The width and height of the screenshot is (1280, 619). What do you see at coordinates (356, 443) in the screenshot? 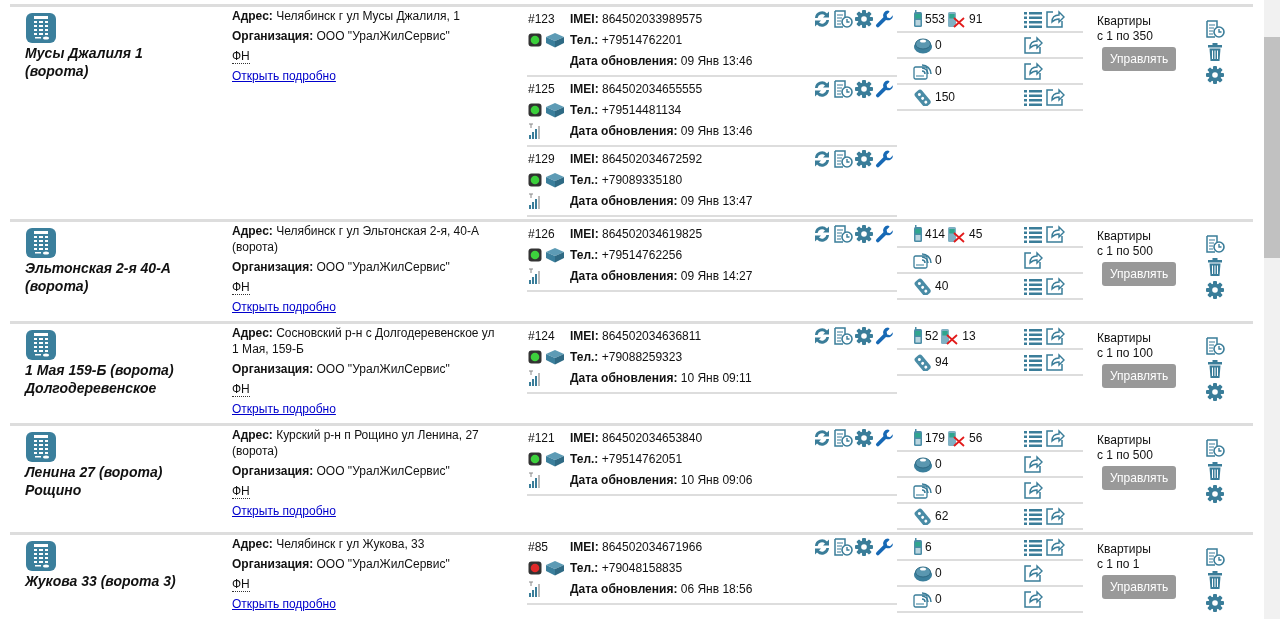
I see `address-text: Адрес: Курский р-н п Рощино ул Ленина, 27 (ворота)` at bounding box center [356, 443].